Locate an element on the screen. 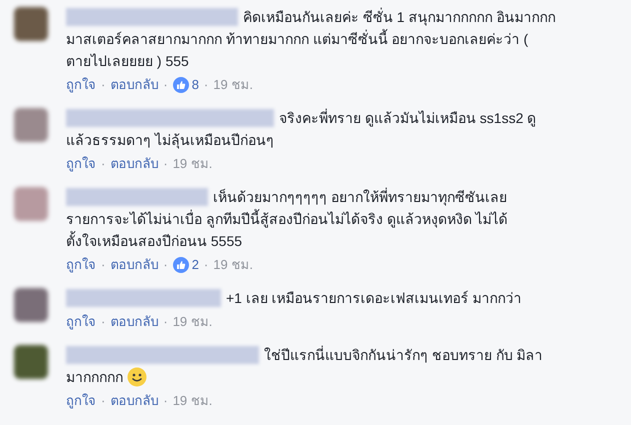  comment-text: ตายไปเลยยยย ) 555 is located at coordinates (127, 61).